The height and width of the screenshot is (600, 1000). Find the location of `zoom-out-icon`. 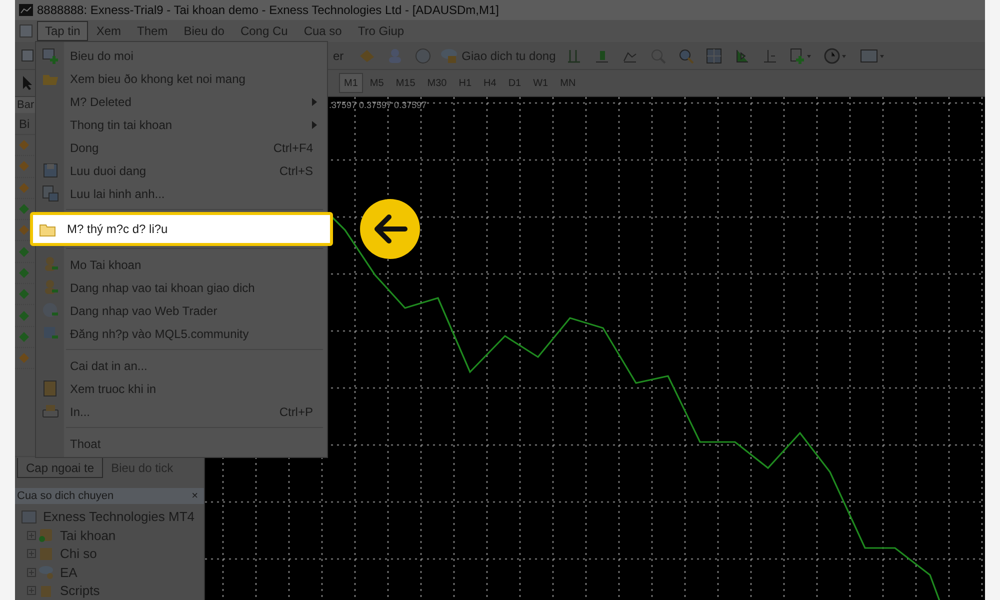

zoom-out-icon is located at coordinates (686, 56).